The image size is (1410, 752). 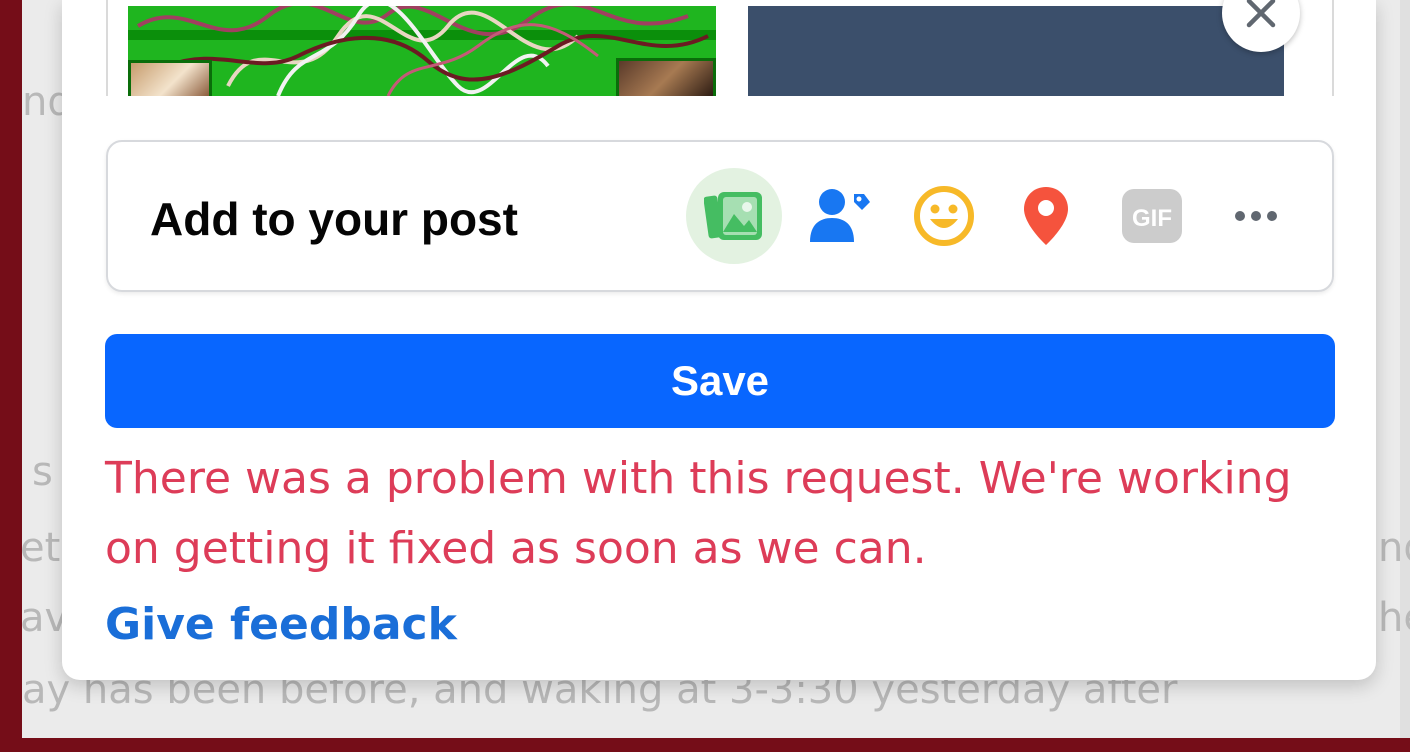 I want to click on background-text-fragment: nd, so click(x=1394, y=548).